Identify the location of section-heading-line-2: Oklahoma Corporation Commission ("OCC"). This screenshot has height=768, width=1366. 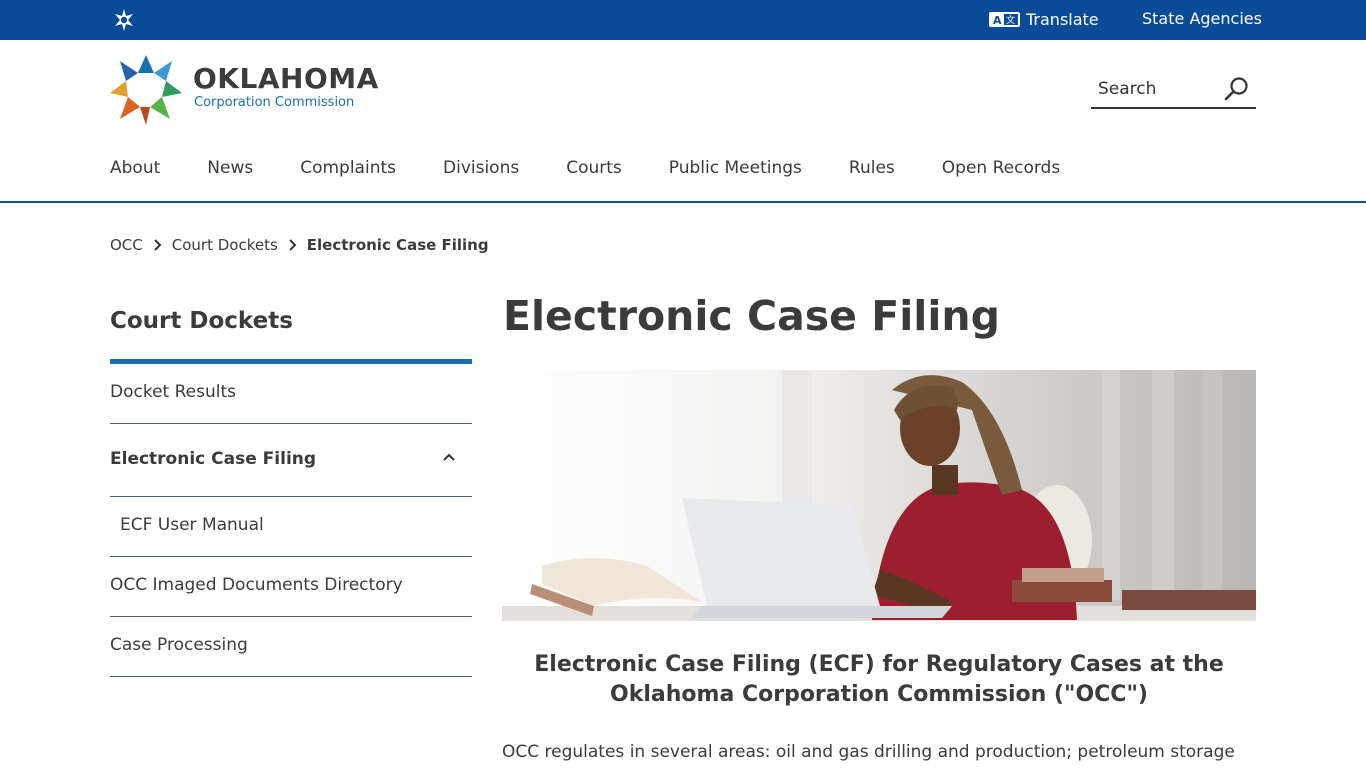
(879, 694).